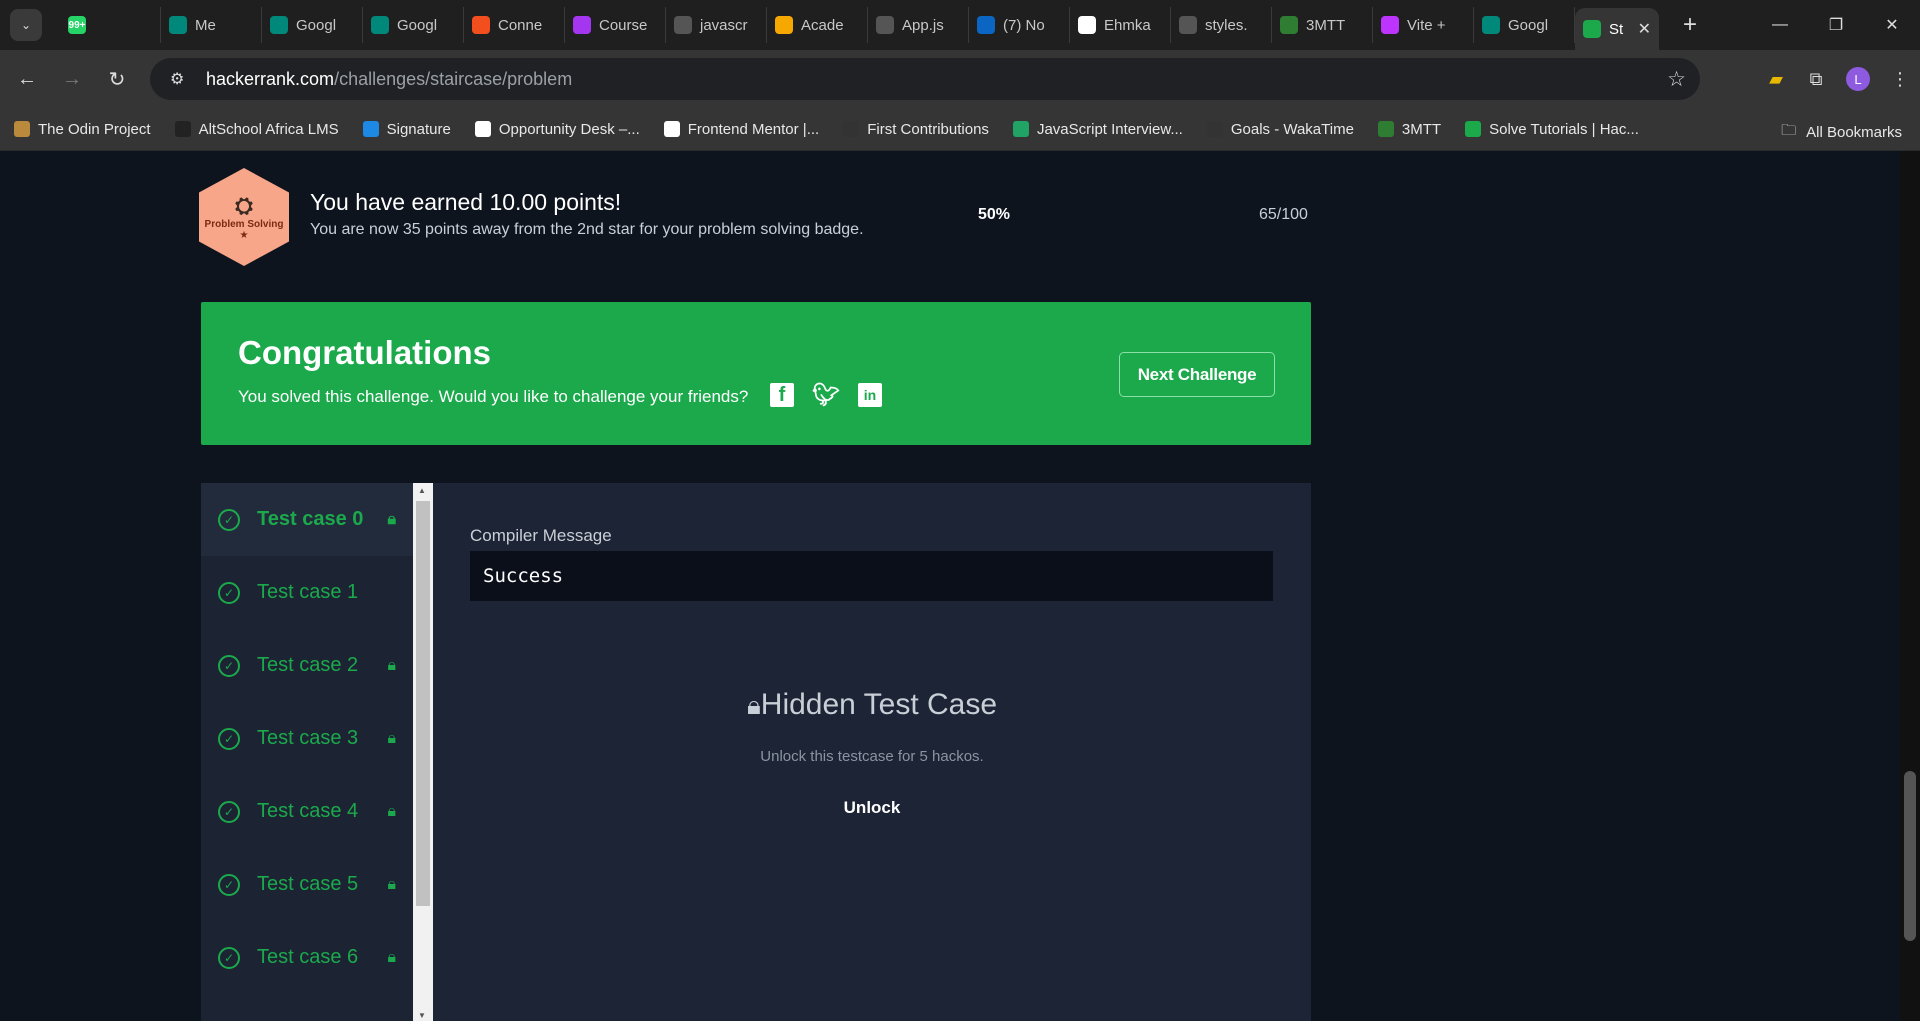 This screenshot has height=1021, width=1920. I want to click on all-bookmarks-button: 🗀 All Bookmarks, so click(1841, 132).